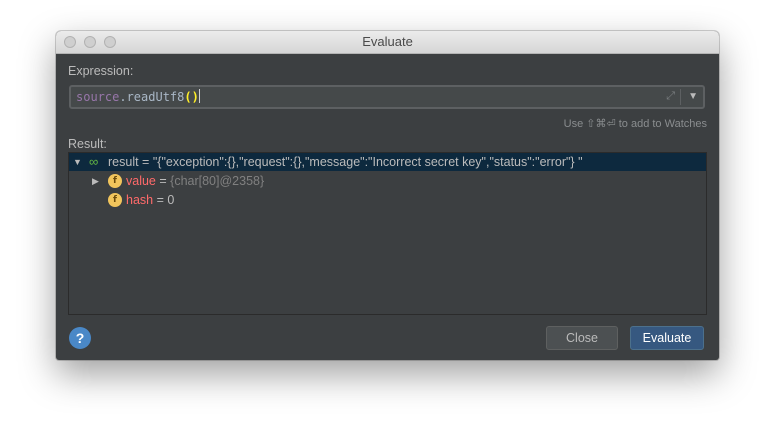  Describe the element at coordinates (101, 71) in the screenshot. I see `expression-label: Expression:` at that location.